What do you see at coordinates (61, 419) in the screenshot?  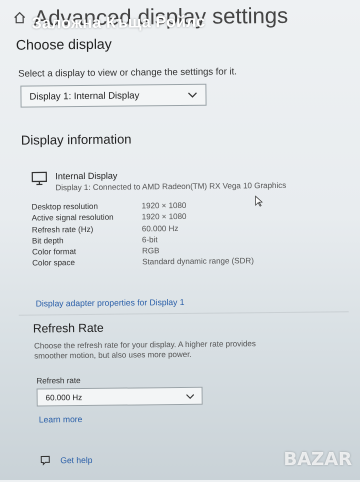 I see `learn-more-link: Learn more` at bounding box center [61, 419].